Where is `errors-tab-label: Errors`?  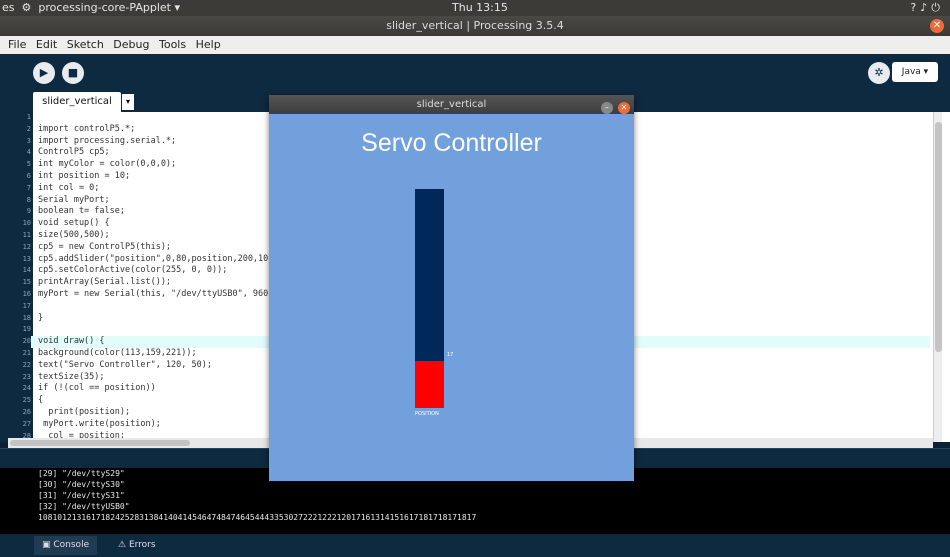
errors-tab-label: Errors is located at coordinates (142, 545).